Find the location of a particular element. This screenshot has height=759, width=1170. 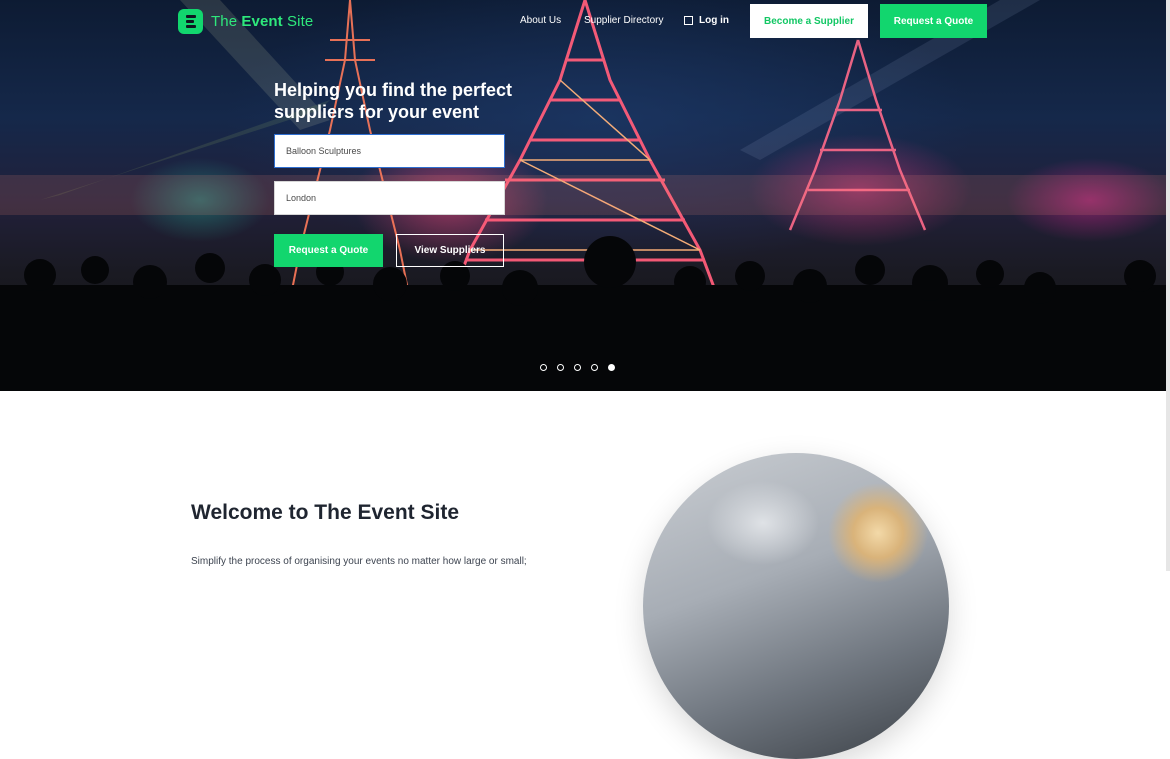

login-label: Log in is located at coordinates (714, 20).